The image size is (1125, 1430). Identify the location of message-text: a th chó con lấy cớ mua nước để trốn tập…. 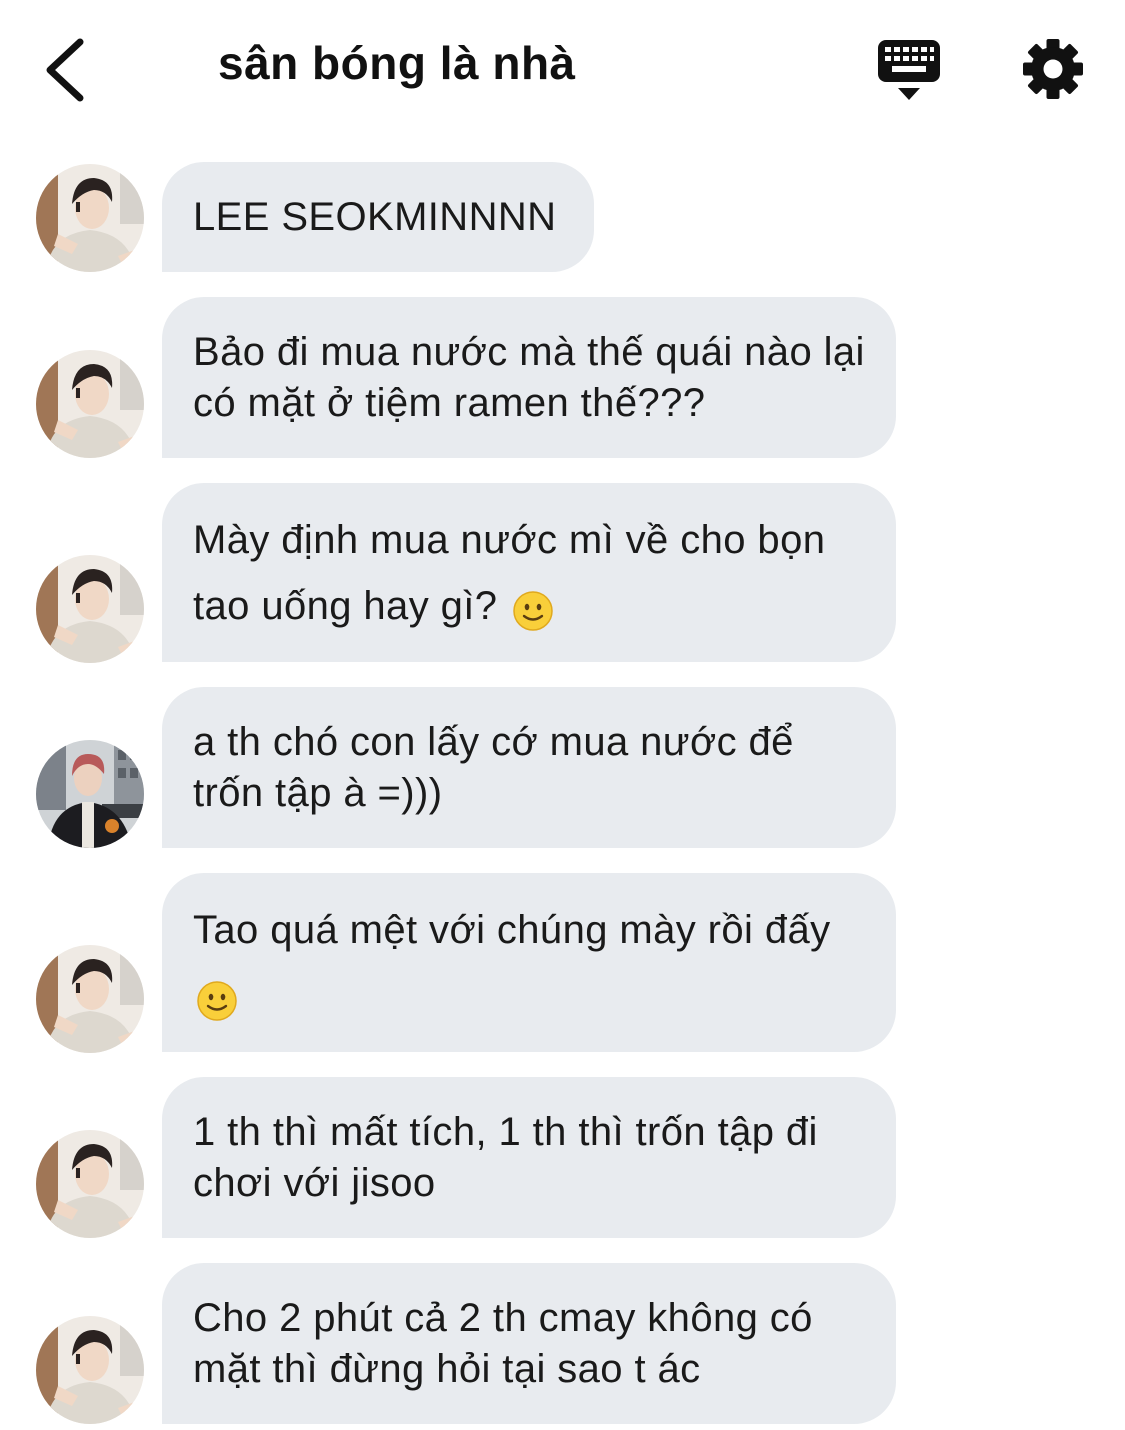
(493, 767).